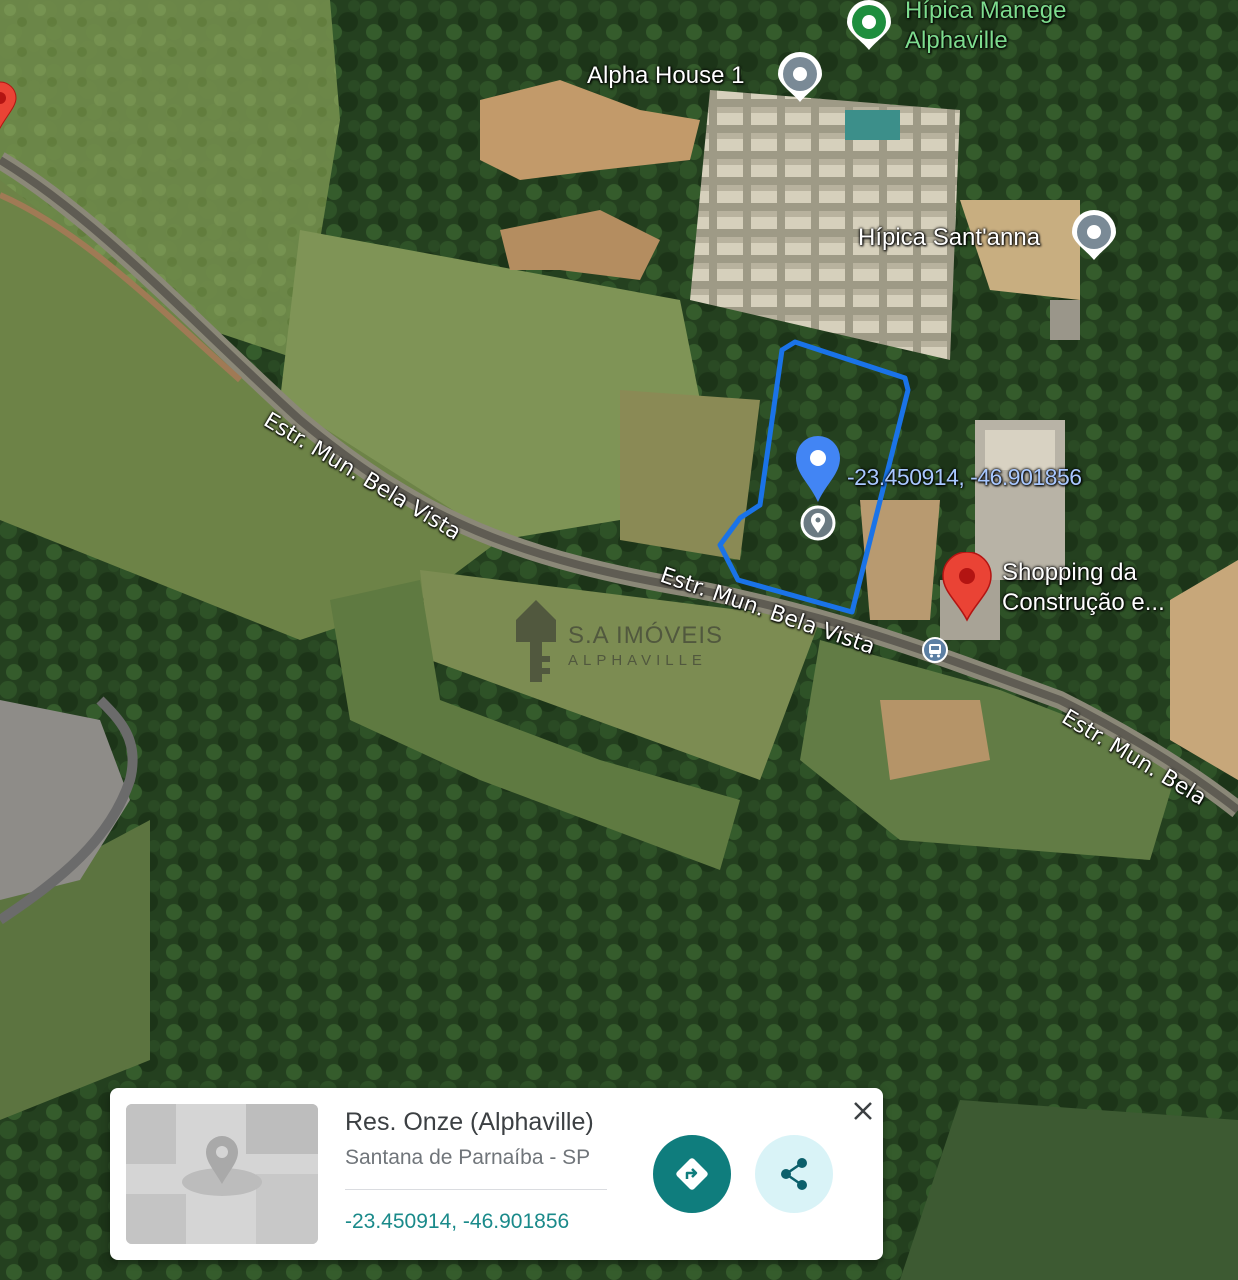 The height and width of the screenshot is (1280, 1238). I want to click on dropped-pin-coords-label: -23.450914, -46.901856, so click(964, 477).